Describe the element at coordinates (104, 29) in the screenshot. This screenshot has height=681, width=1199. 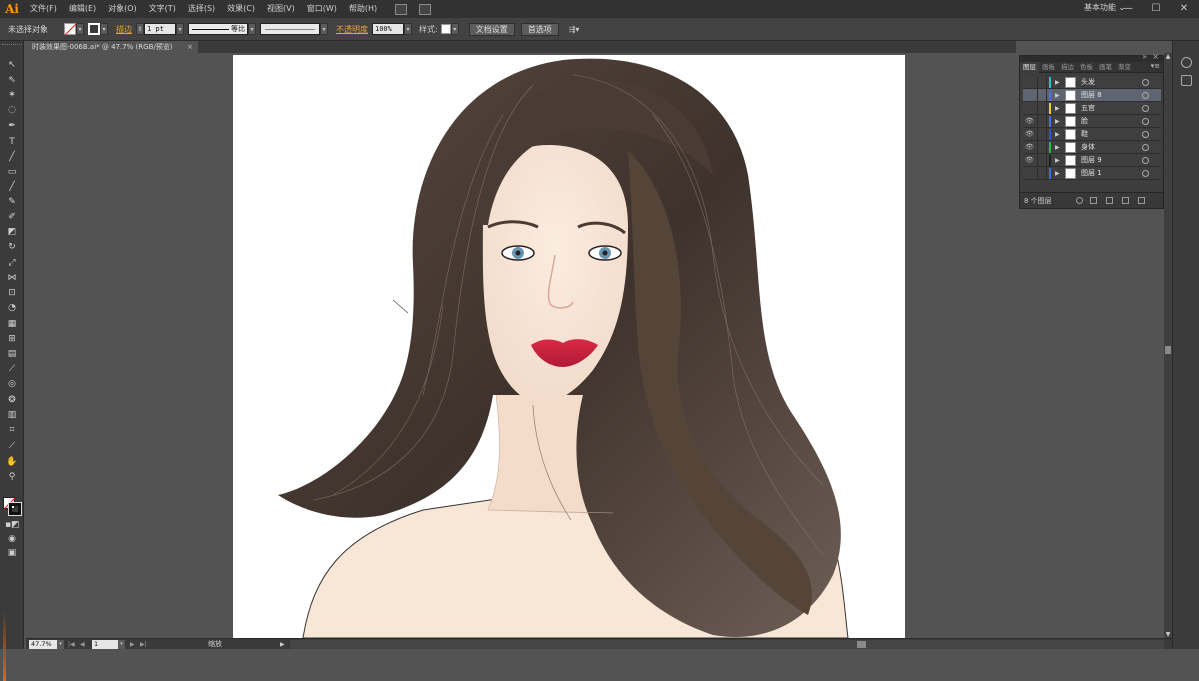
I see `stroke-dropdown-icon: ▾` at that location.